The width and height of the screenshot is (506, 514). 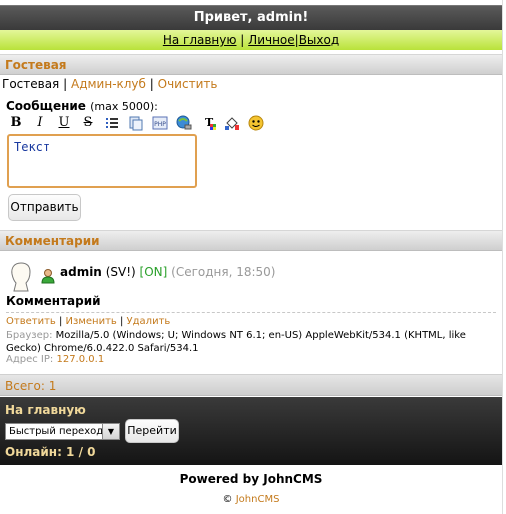 What do you see at coordinates (31, 84) in the screenshot?
I see `tab-guestbook: Гостевая` at bounding box center [31, 84].